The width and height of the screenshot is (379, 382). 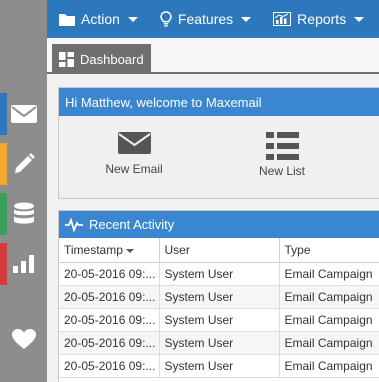 I want to click on sidebar-item-favourites, so click(x=23, y=339).